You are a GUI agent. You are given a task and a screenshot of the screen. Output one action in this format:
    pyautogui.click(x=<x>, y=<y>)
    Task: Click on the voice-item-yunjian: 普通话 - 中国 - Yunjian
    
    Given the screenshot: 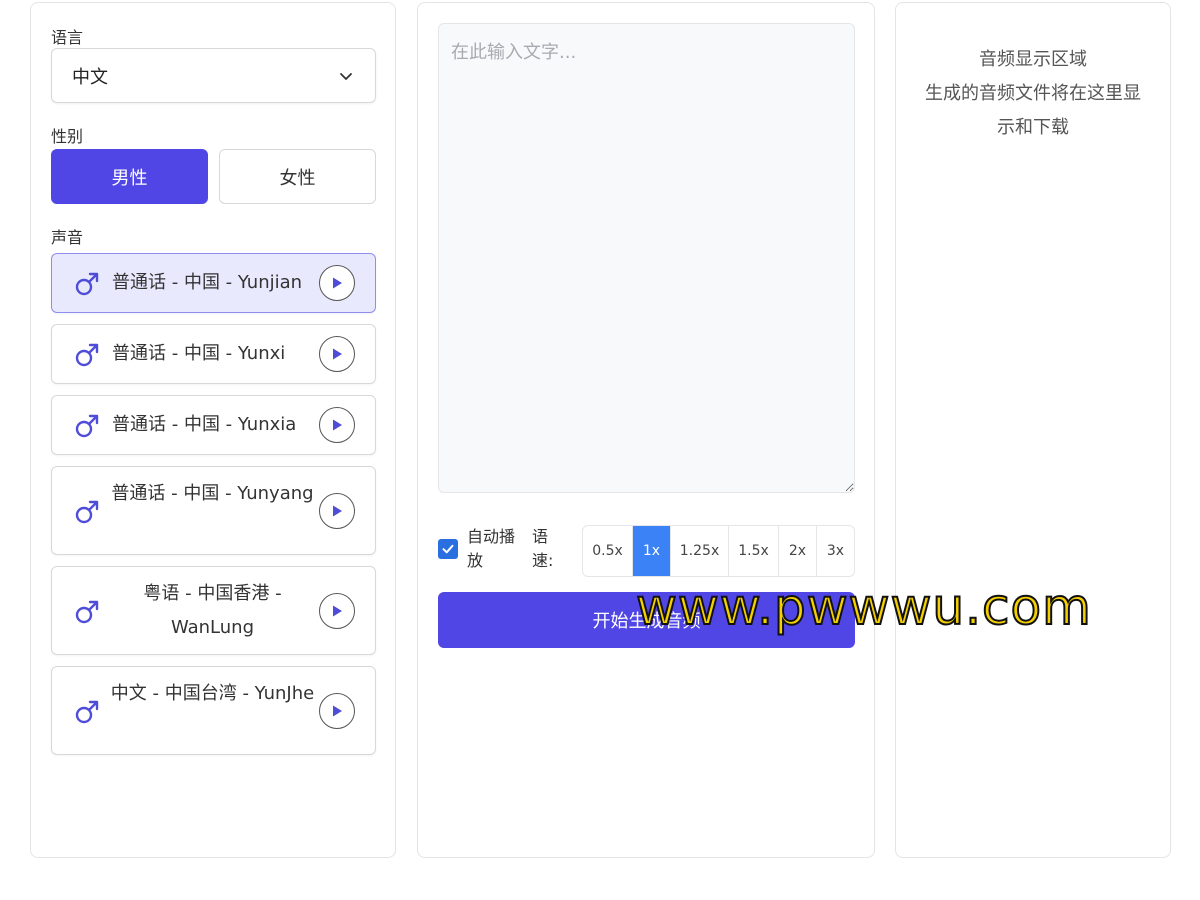 What is the action you would take?
    pyautogui.click(x=213, y=283)
    